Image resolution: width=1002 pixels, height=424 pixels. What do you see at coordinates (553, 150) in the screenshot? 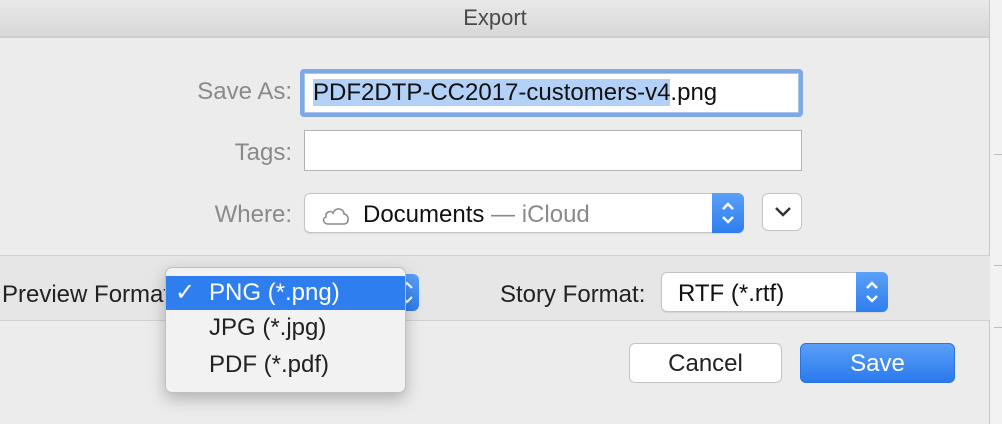
I see `tags-field` at bounding box center [553, 150].